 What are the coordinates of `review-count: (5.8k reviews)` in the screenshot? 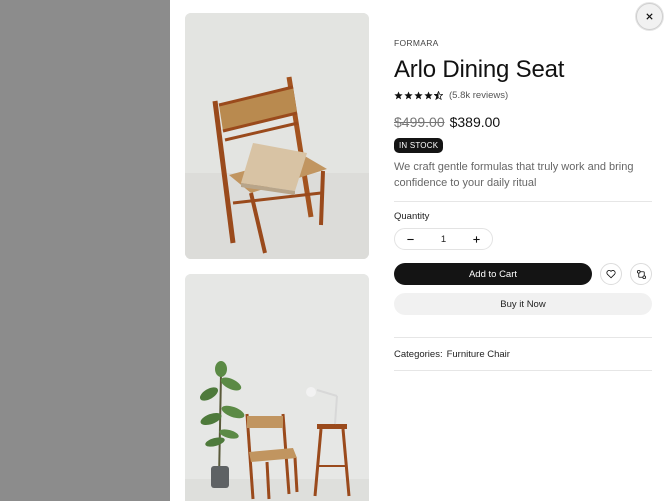 It's located at (478, 95).